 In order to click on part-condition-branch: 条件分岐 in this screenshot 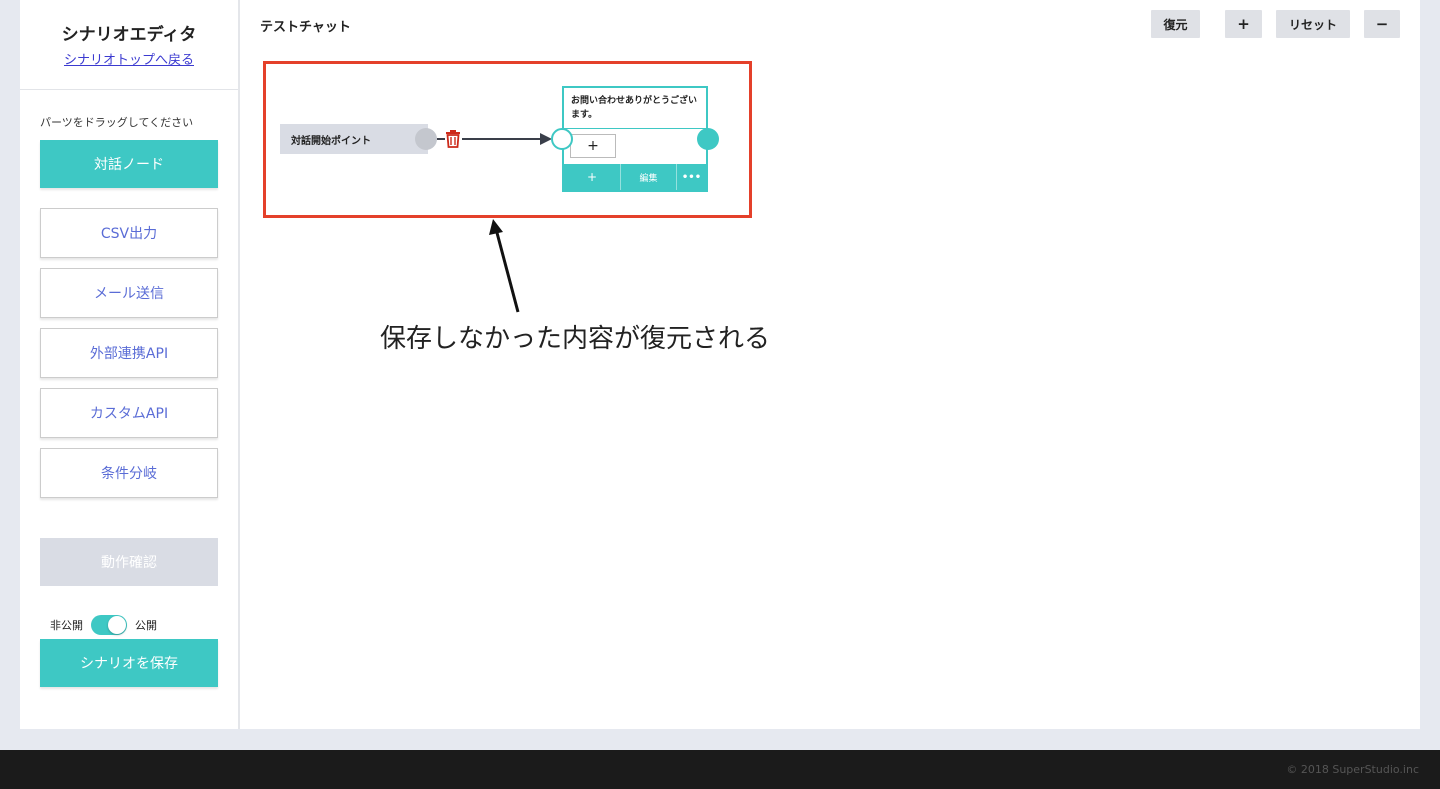, I will do `click(129, 473)`.